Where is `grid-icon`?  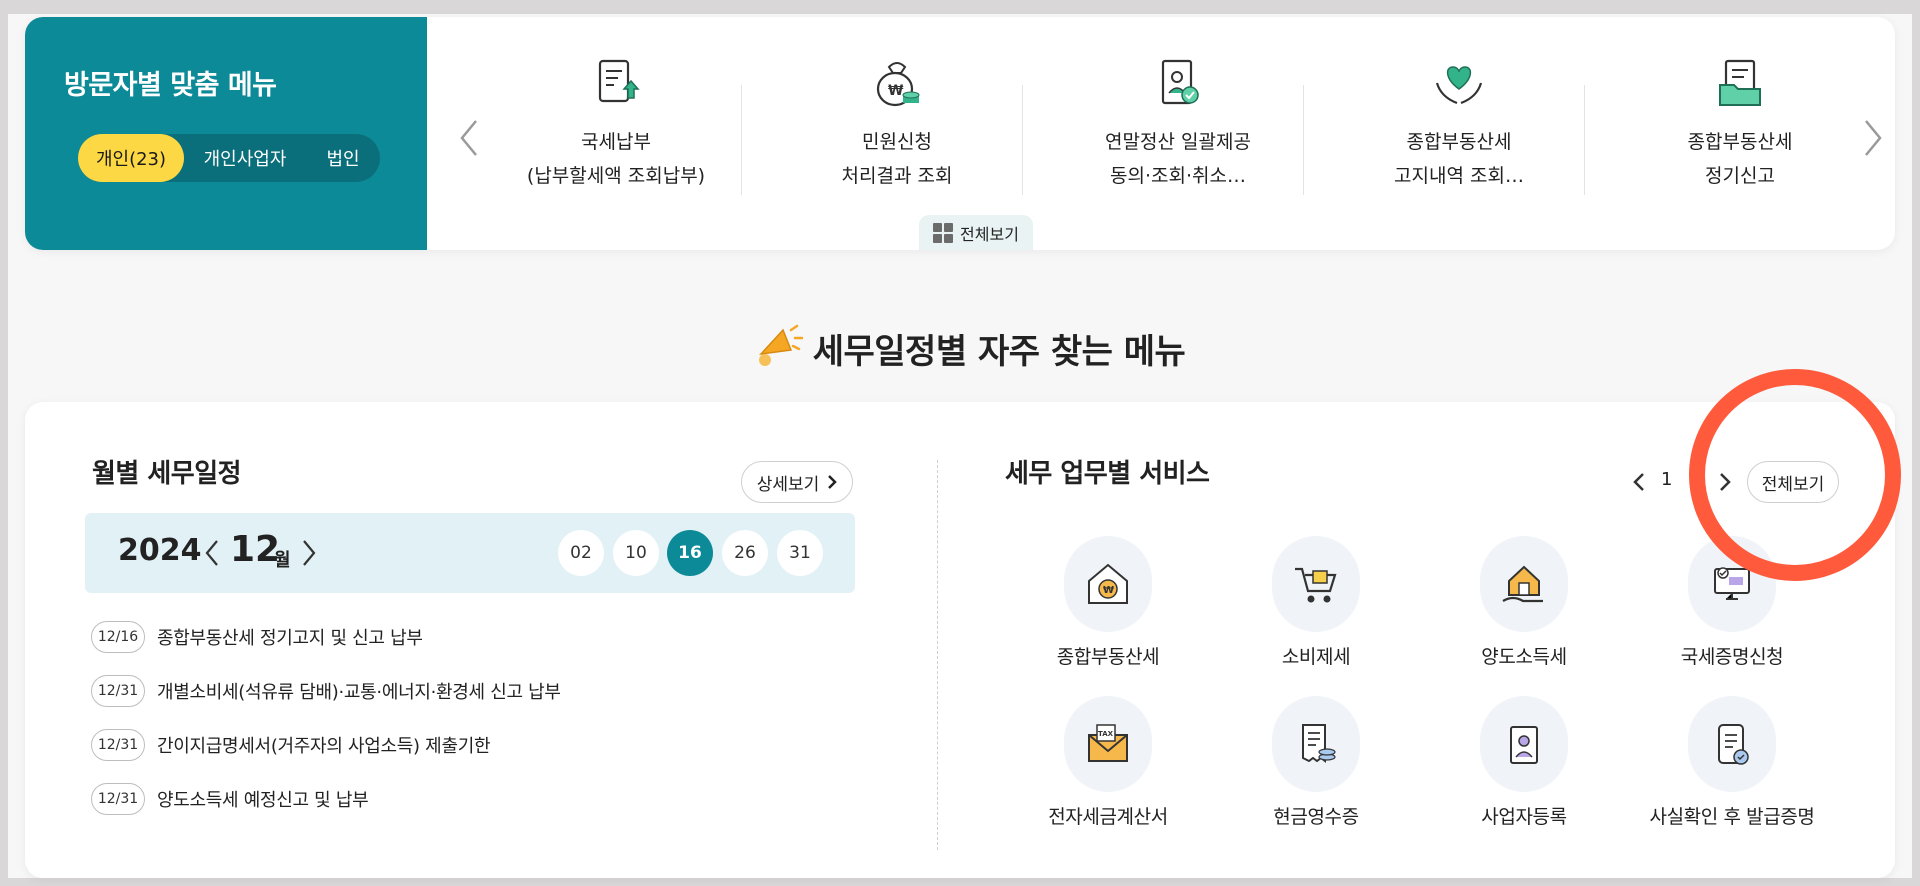 grid-icon is located at coordinates (943, 232).